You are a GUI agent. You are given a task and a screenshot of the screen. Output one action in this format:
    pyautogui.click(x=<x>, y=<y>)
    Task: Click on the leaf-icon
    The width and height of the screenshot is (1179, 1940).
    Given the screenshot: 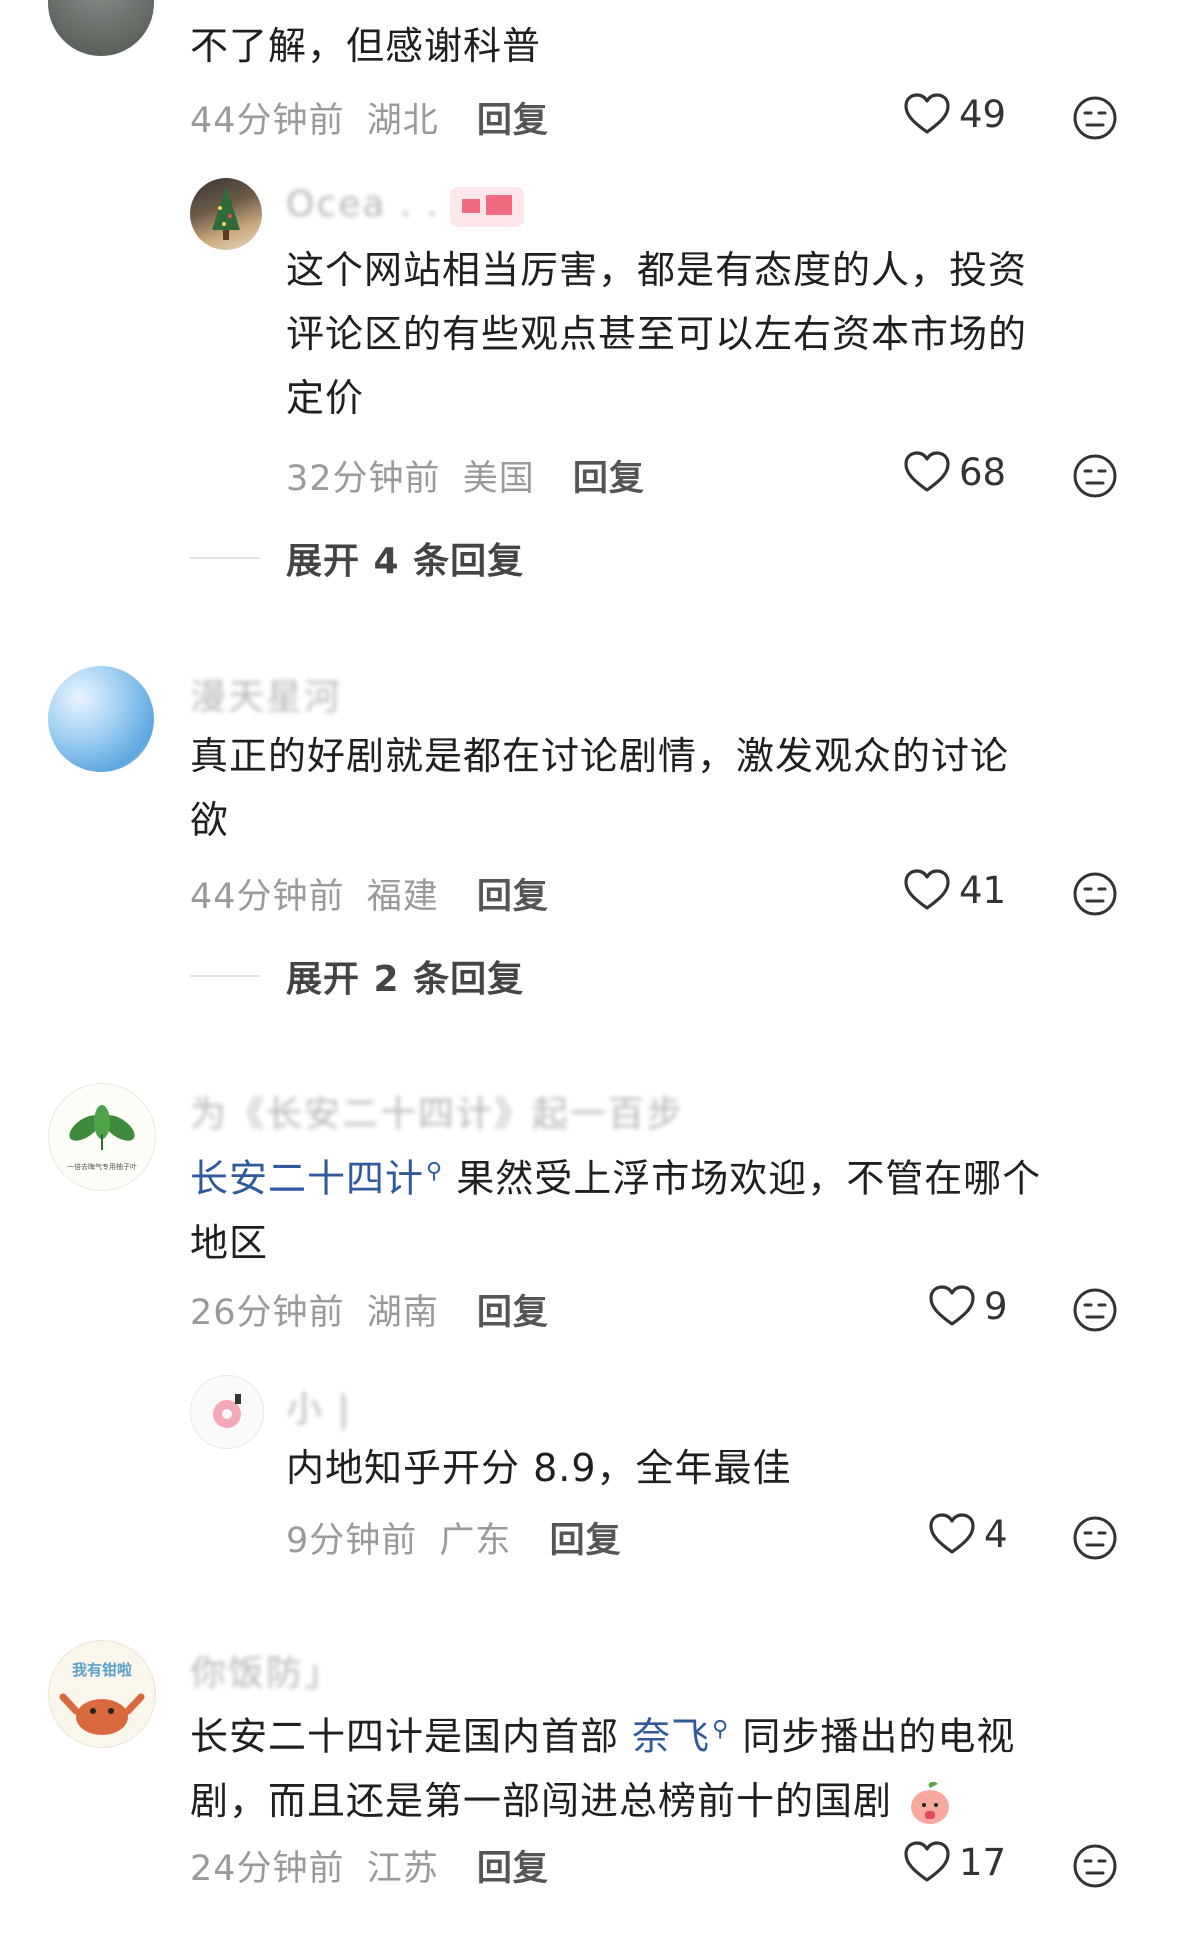 What is the action you would take?
    pyautogui.click(x=102, y=1127)
    